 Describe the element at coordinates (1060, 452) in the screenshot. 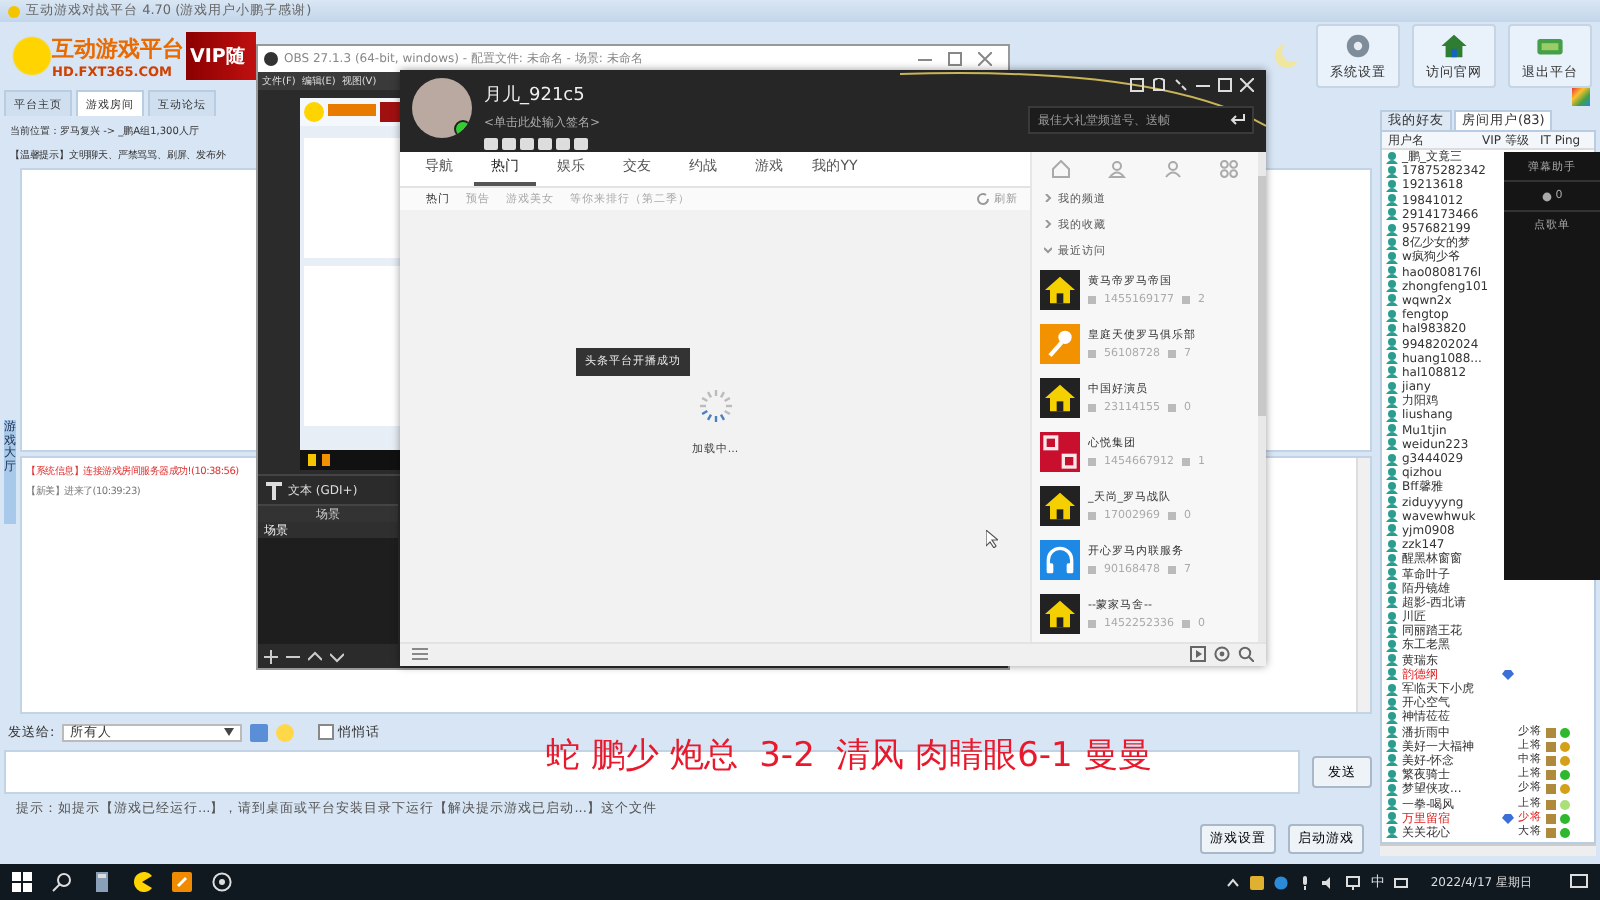

I see `seal-icon` at that location.